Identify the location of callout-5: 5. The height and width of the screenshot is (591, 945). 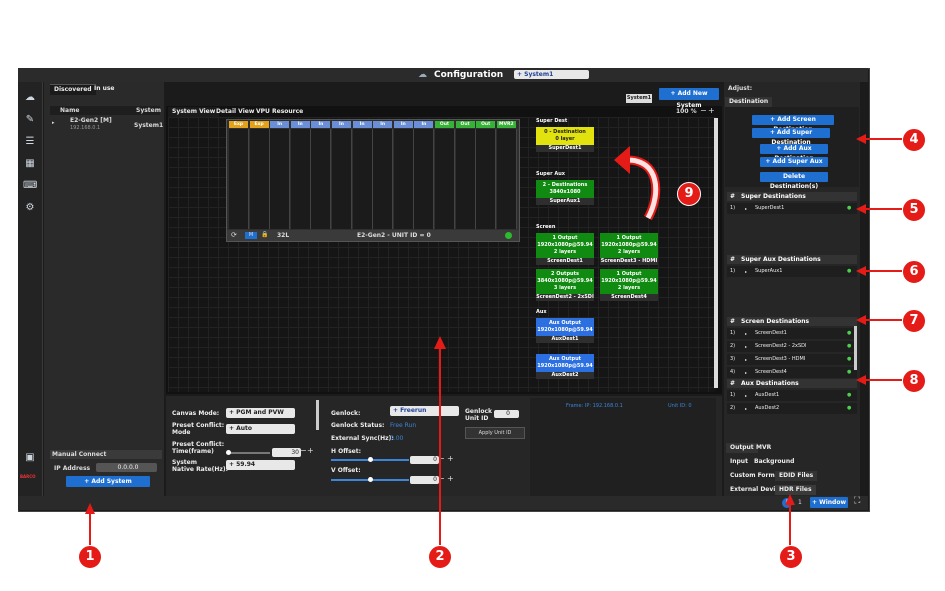
(914, 210).